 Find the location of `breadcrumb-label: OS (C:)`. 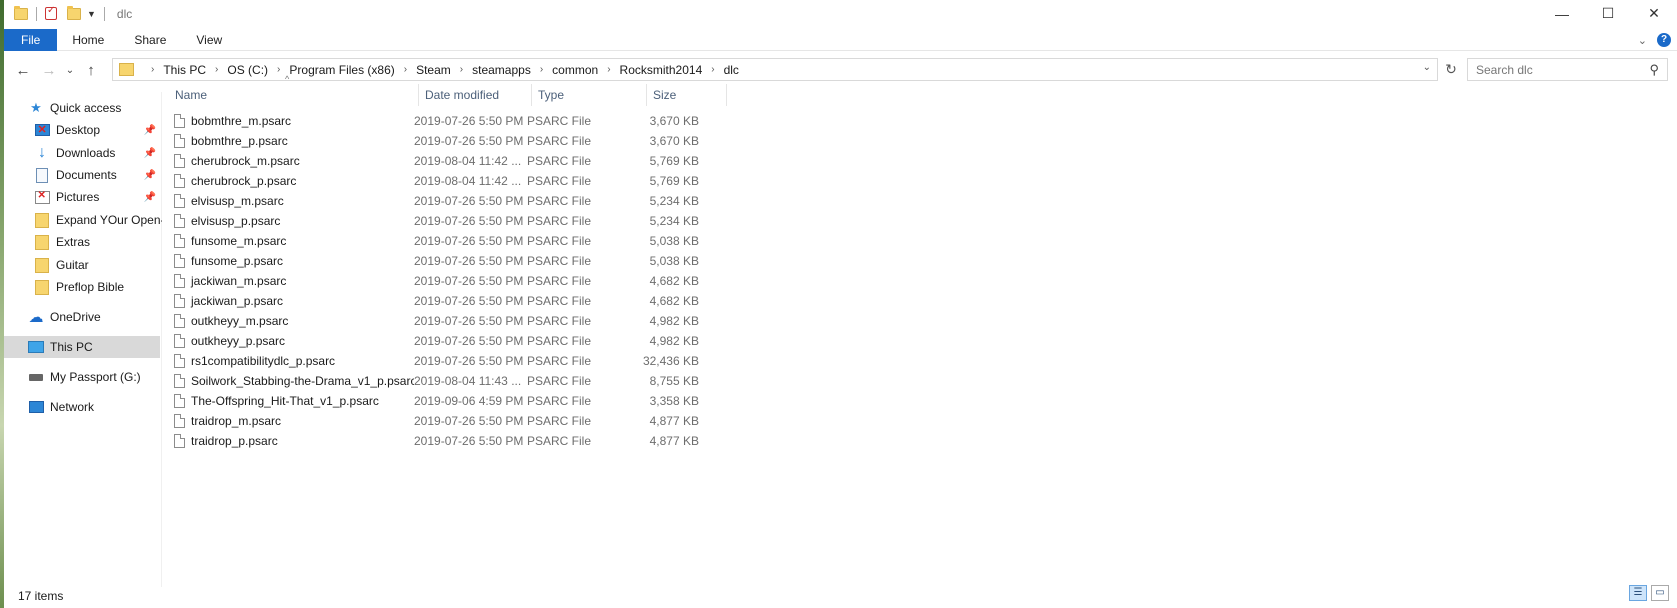

breadcrumb-label: OS (C:) is located at coordinates (248, 69).